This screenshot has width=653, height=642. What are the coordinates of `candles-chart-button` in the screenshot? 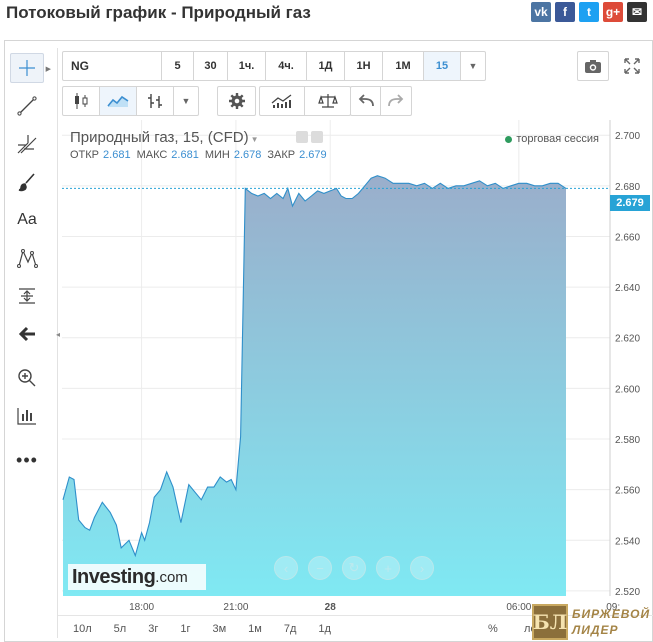 It's located at (81, 101).